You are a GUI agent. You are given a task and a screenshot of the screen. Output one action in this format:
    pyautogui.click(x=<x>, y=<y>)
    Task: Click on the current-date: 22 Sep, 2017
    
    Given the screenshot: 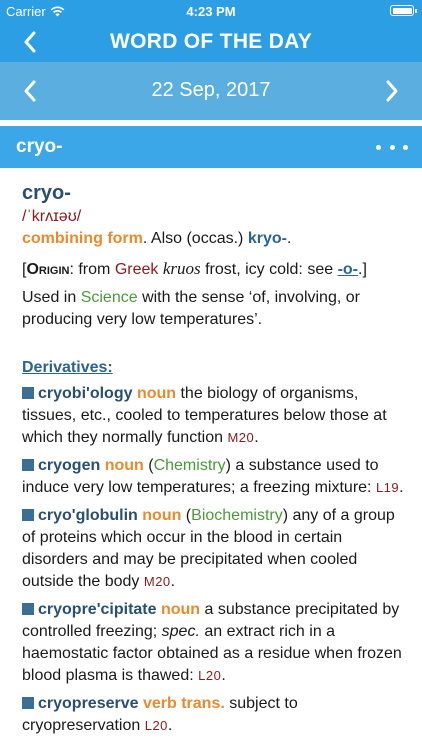 What is the action you would take?
    pyautogui.click(x=211, y=90)
    